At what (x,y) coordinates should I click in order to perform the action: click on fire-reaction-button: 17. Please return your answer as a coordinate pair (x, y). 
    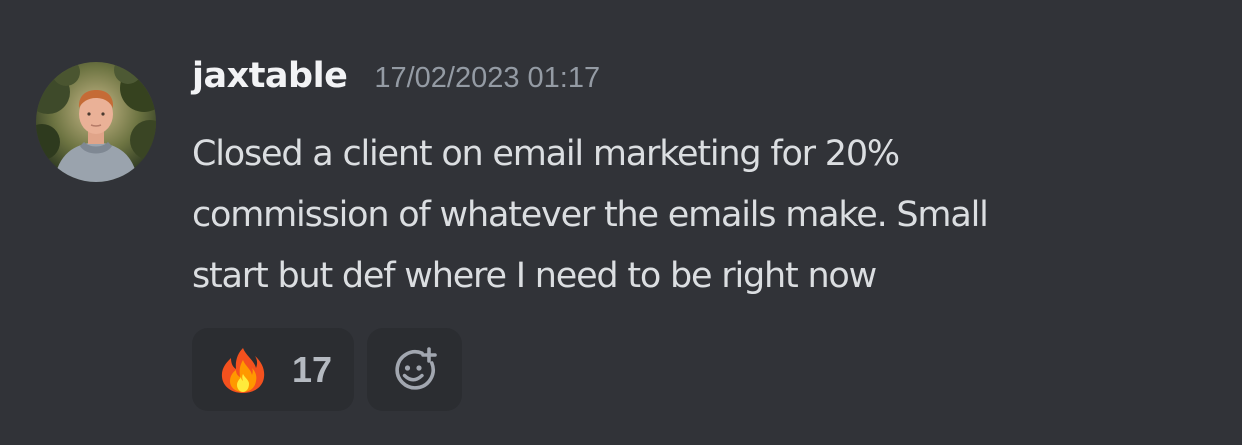
    Looking at the image, I should click on (273, 369).